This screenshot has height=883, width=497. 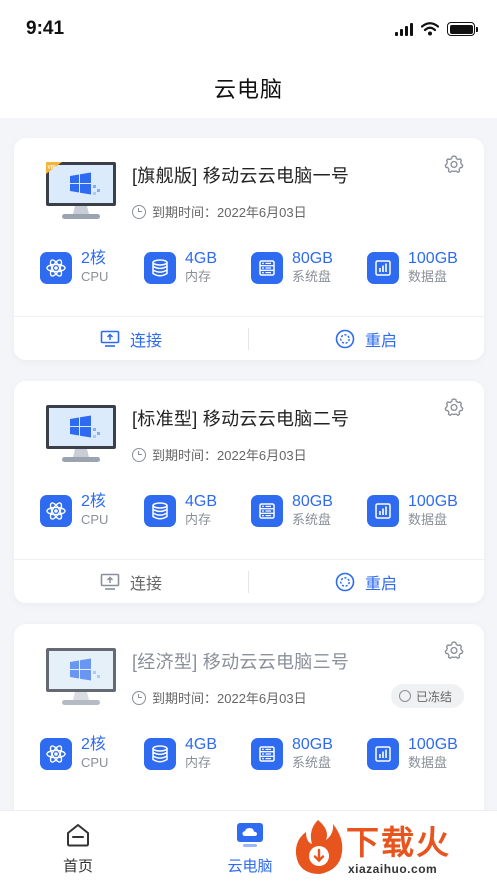 What do you see at coordinates (398, 842) in the screenshot?
I see `watermark-text: 下载火` at bounding box center [398, 842].